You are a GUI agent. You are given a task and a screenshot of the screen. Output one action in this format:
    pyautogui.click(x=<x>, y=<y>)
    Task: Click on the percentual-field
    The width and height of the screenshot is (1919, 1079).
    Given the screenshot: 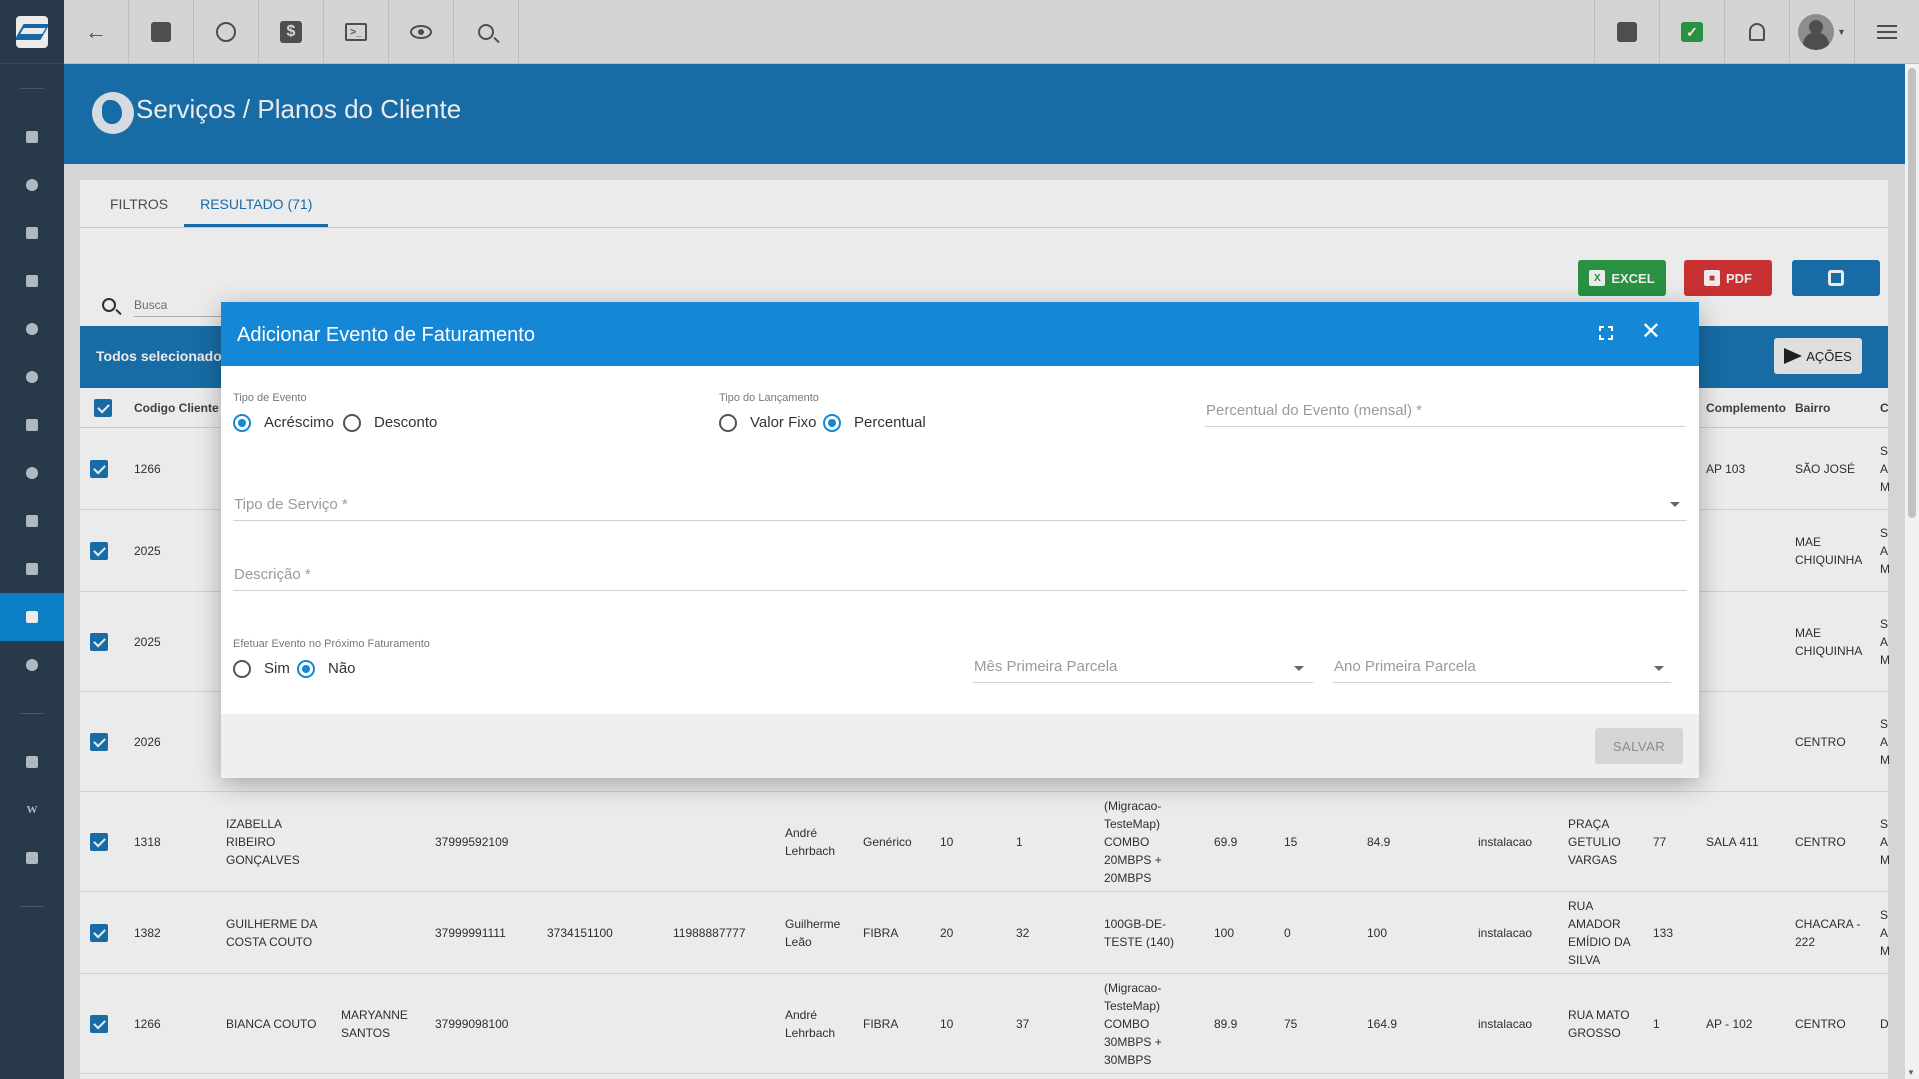 What is the action you would take?
    pyautogui.click(x=1445, y=426)
    